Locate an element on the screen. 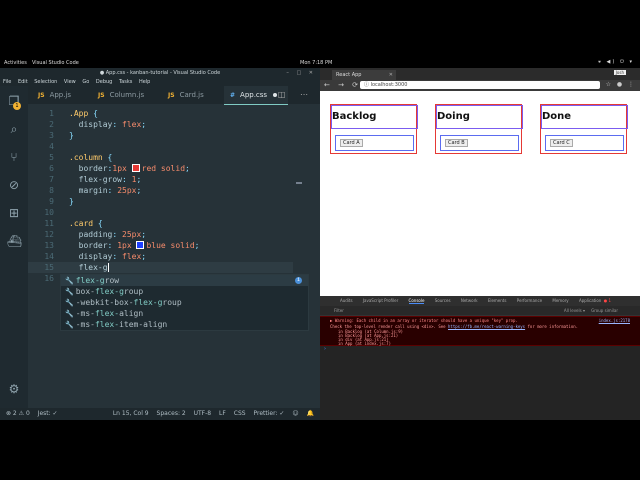 The height and width of the screenshot is (480, 640). code-line: .column { is located at coordinates (91, 157).